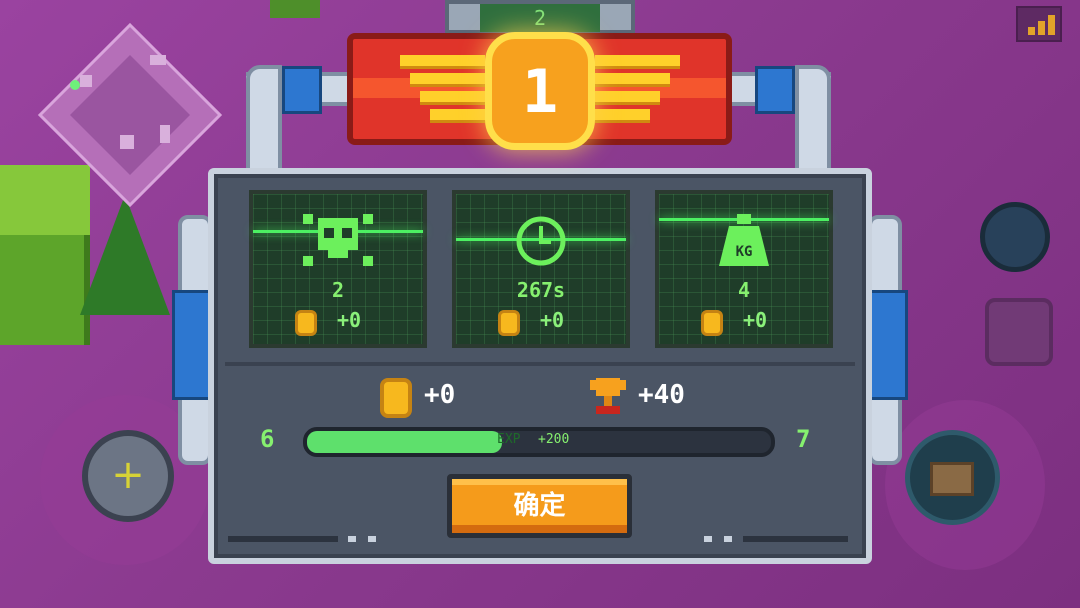  Describe the element at coordinates (540, 18) in the screenshot. I see `top-counter-value: 2` at that location.